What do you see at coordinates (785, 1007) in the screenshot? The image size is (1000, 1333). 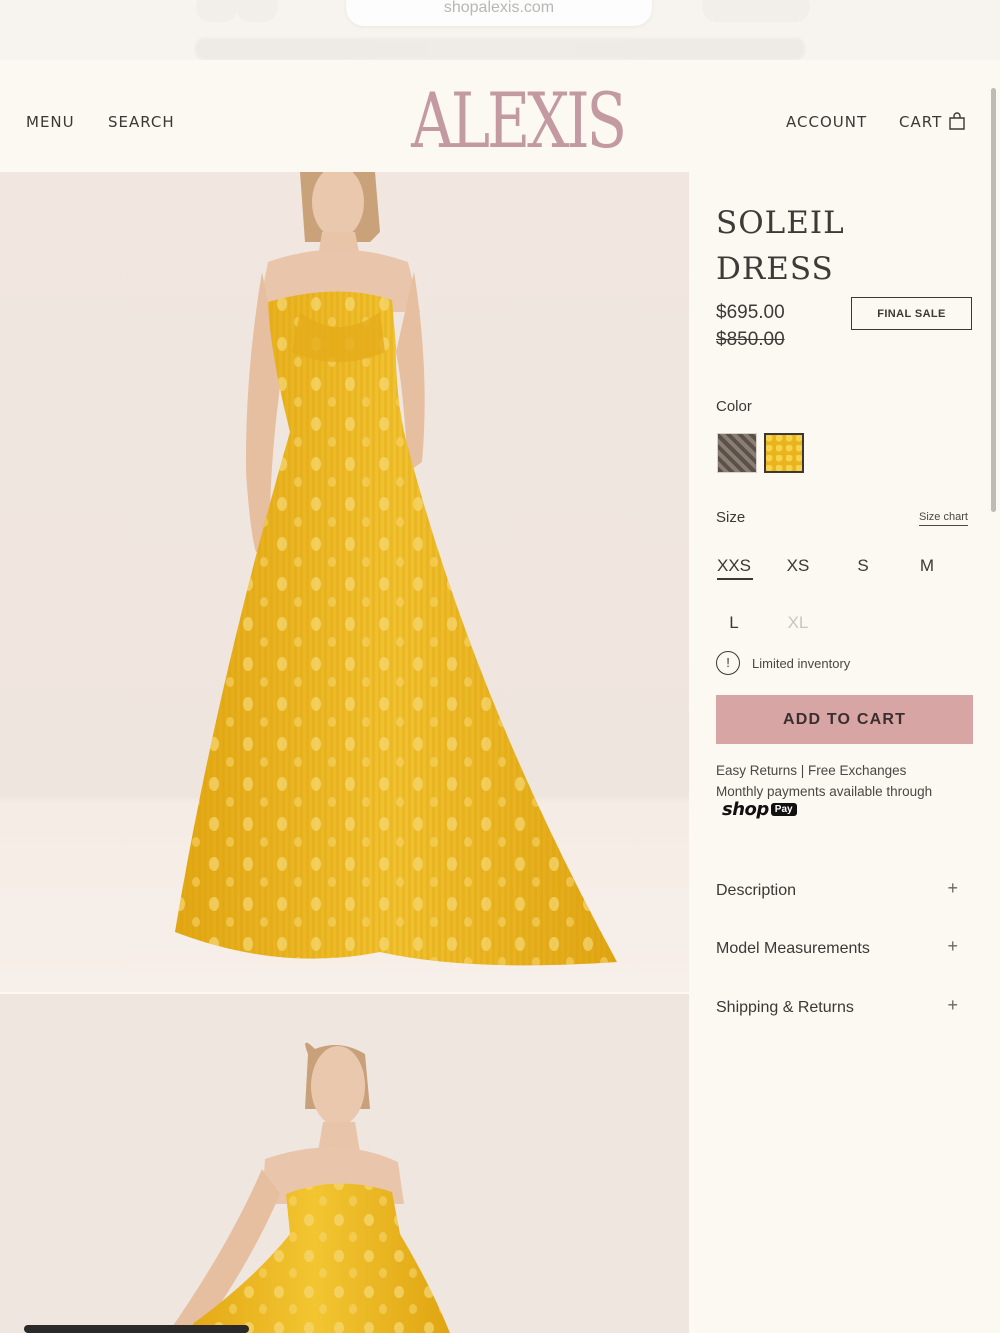 I see `accordion-label: Shipping & Returns` at bounding box center [785, 1007].